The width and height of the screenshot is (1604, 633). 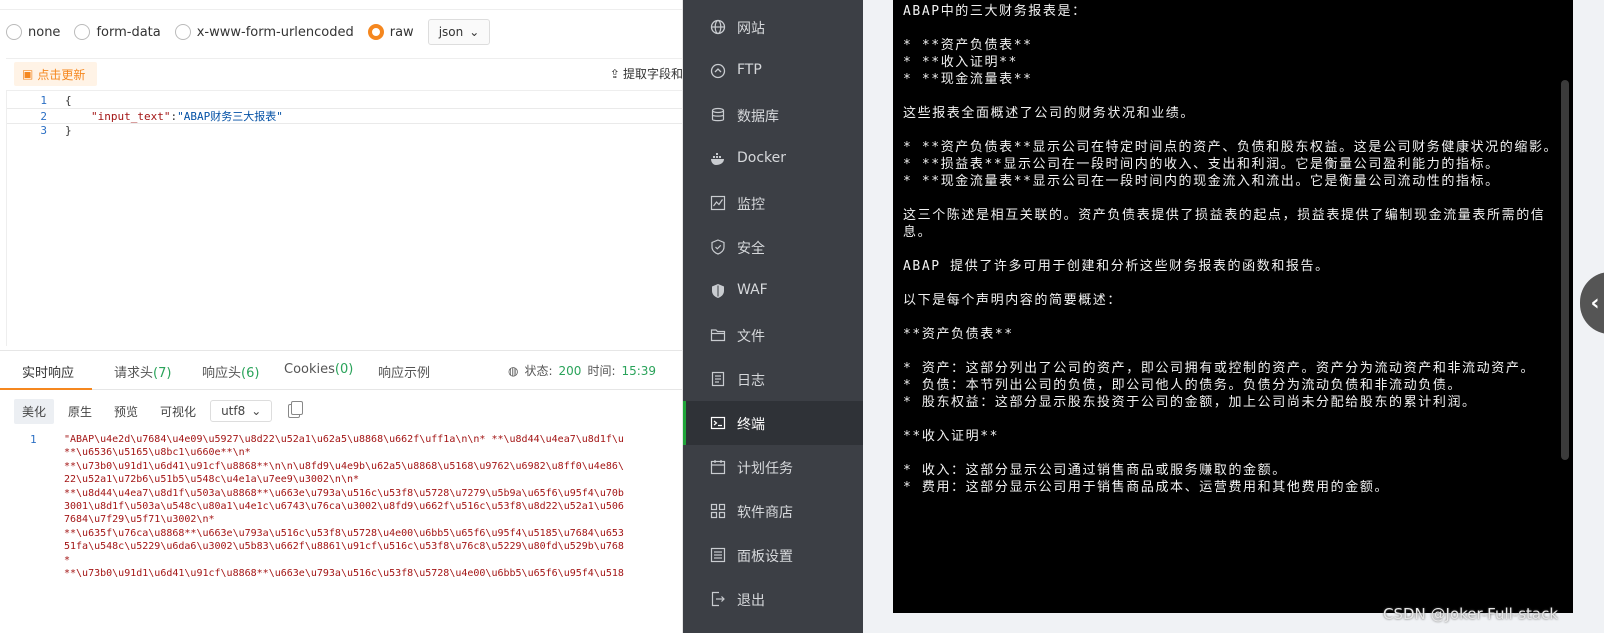 I want to click on view-raw-button: 原生, so click(x=80, y=411).